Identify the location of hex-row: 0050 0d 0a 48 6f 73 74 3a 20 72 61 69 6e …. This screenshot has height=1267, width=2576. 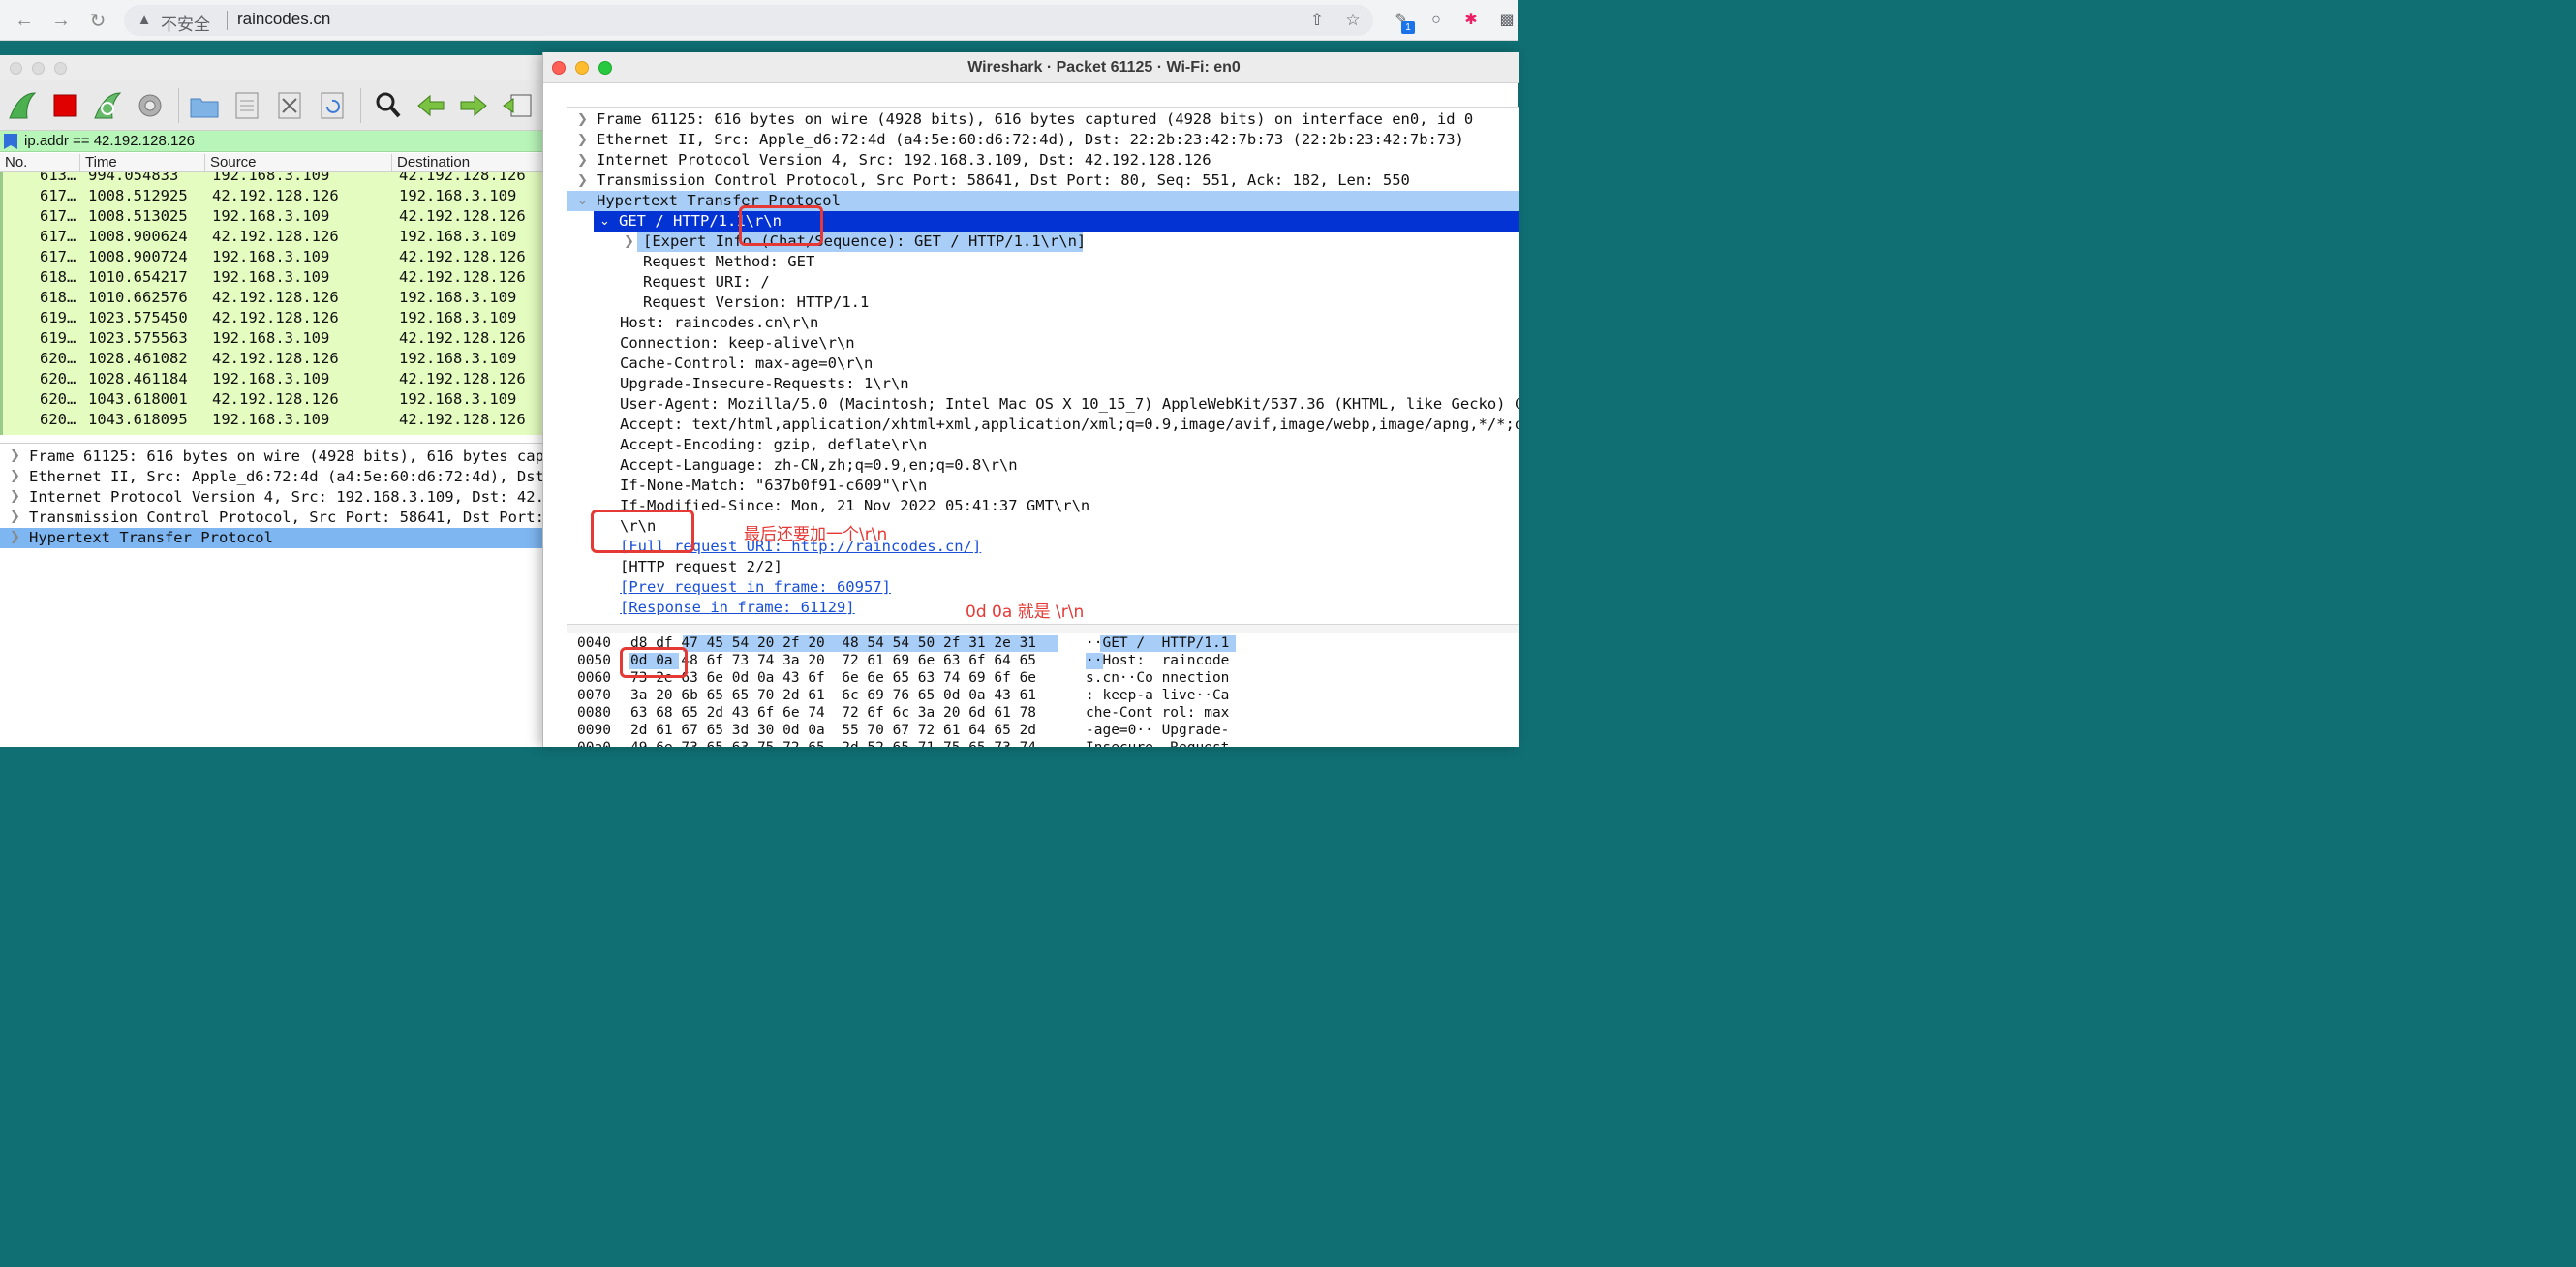
(1043, 661).